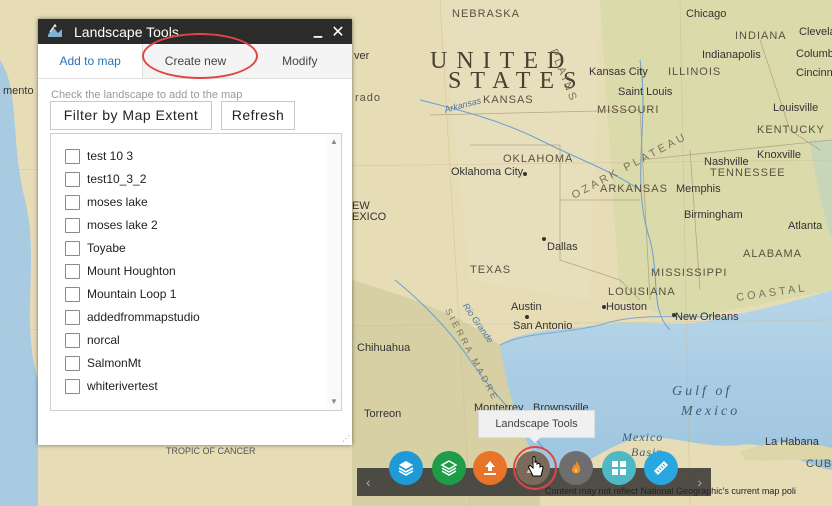 This screenshot has width=832, height=506. Describe the element at coordinates (122, 225) in the screenshot. I see `list-item-label: moses lake 2` at that location.